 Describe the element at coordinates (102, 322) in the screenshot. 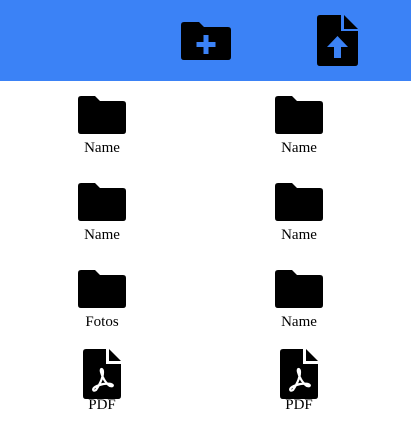

I see `item-label: Fotos` at that location.